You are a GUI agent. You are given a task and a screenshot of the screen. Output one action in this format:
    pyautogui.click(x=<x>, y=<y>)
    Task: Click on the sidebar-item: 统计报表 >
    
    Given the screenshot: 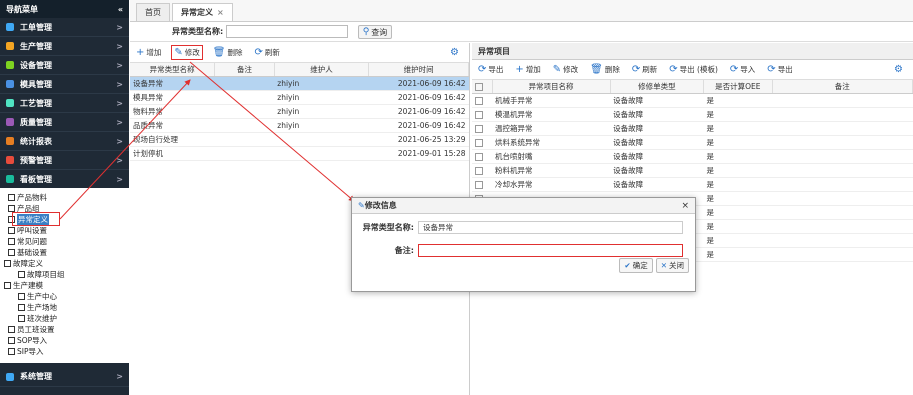 What is the action you would take?
    pyautogui.click(x=64, y=141)
    